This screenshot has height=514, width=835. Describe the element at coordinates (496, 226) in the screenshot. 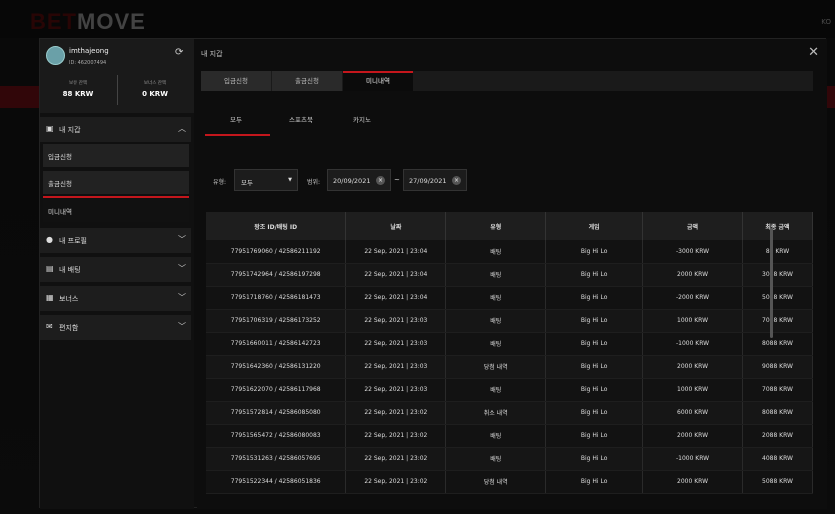

I see `col-type: 유형` at that location.